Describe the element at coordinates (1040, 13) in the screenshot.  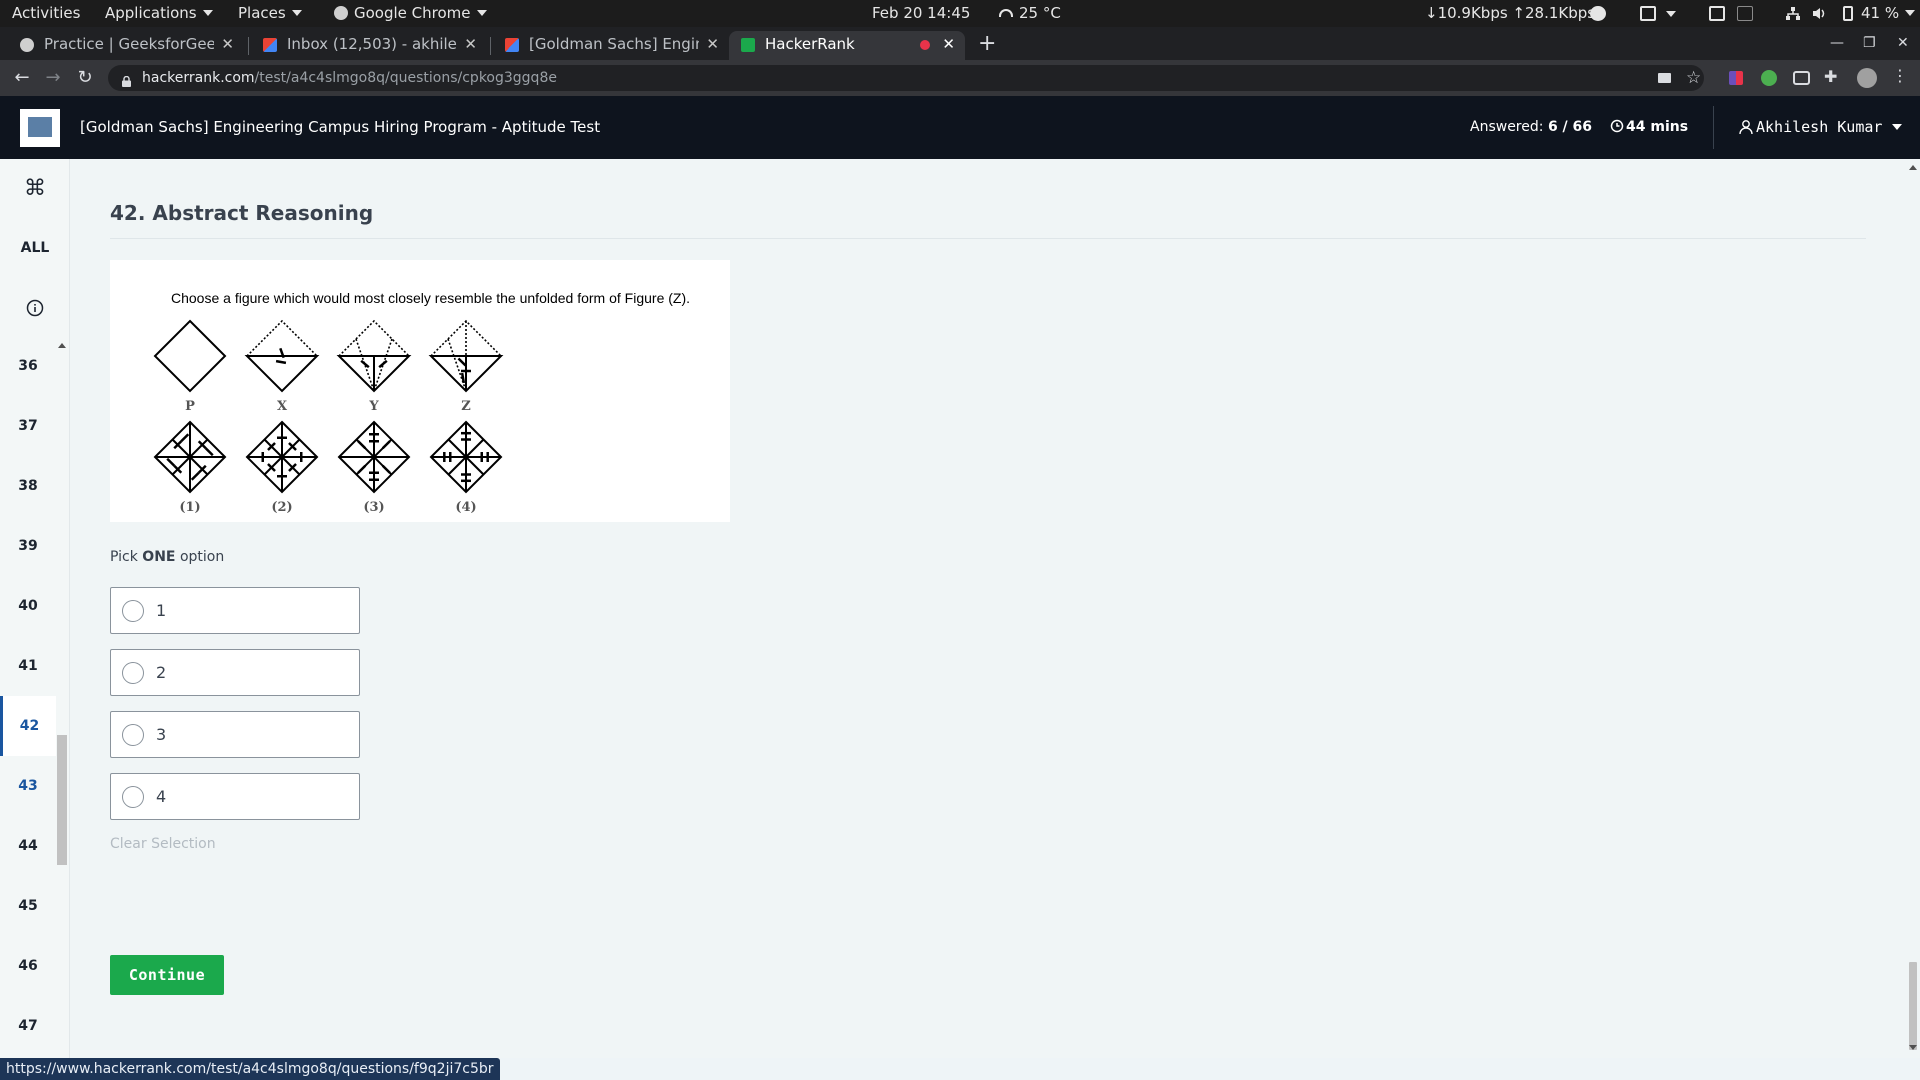
I see `weather-text: 25 °C` at that location.